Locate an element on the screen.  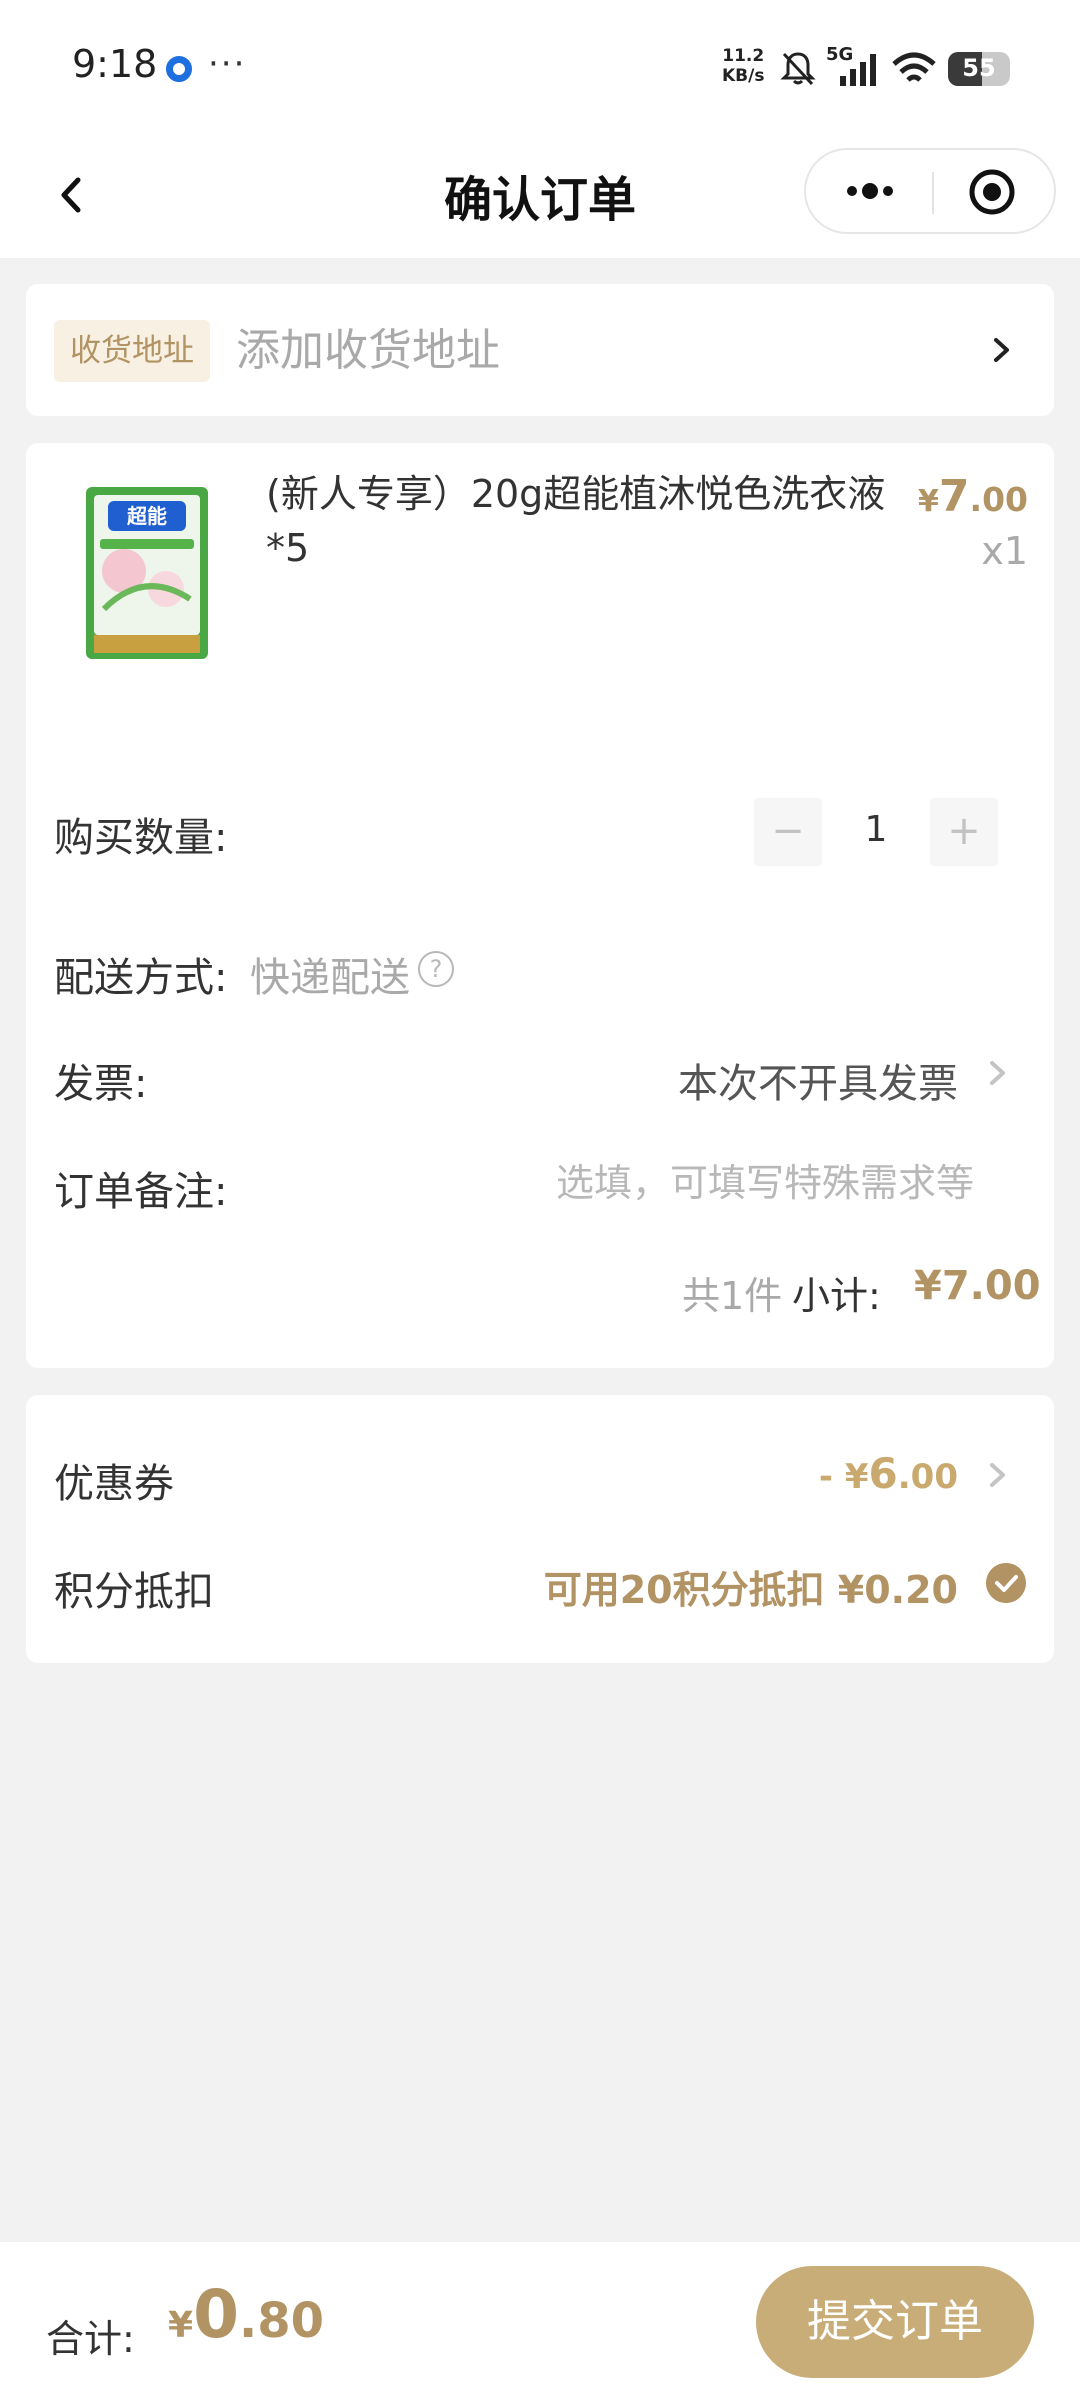
app-indicator-icon is located at coordinates (179, 69).